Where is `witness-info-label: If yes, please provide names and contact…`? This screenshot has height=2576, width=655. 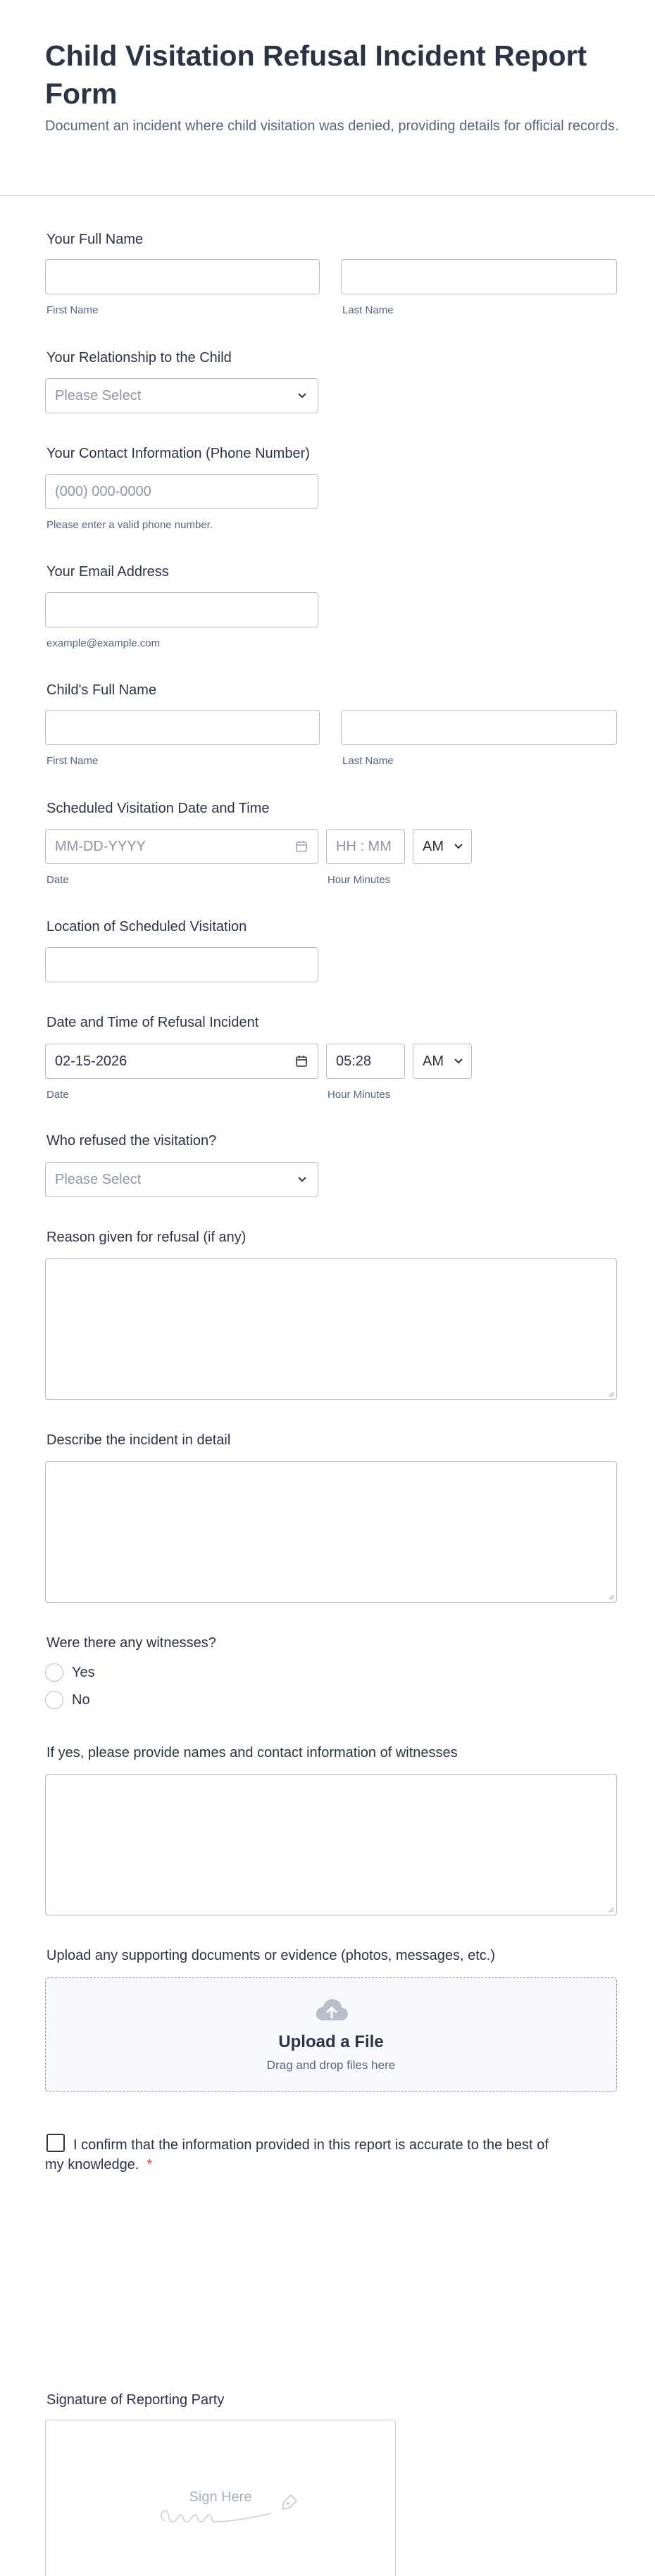 witness-info-label: If yes, please provide names and contact… is located at coordinates (252, 1753).